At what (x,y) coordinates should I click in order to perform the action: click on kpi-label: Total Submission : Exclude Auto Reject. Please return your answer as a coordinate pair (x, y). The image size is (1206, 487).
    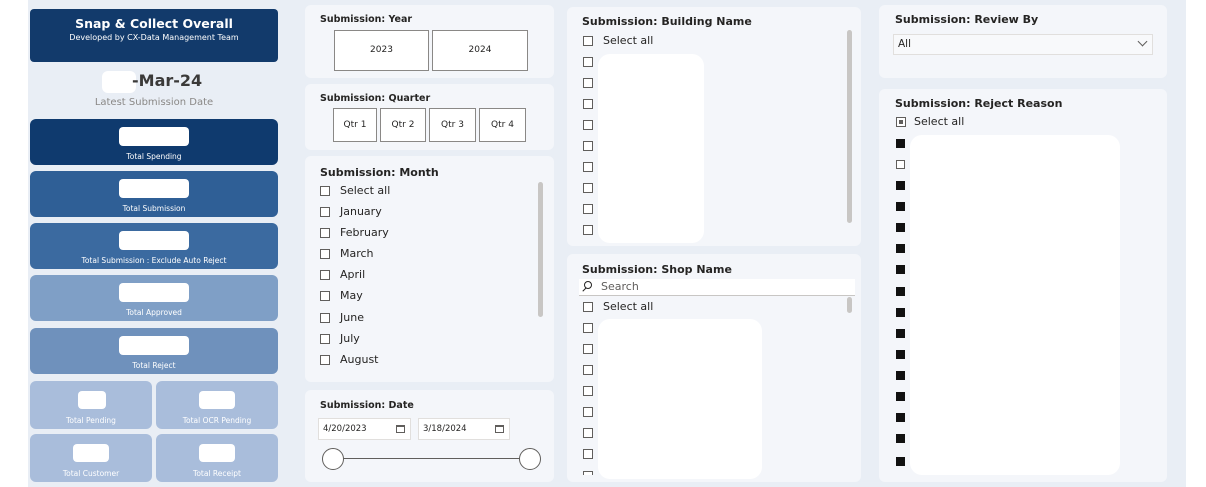
    Looking at the image, I should click on (154, 260).